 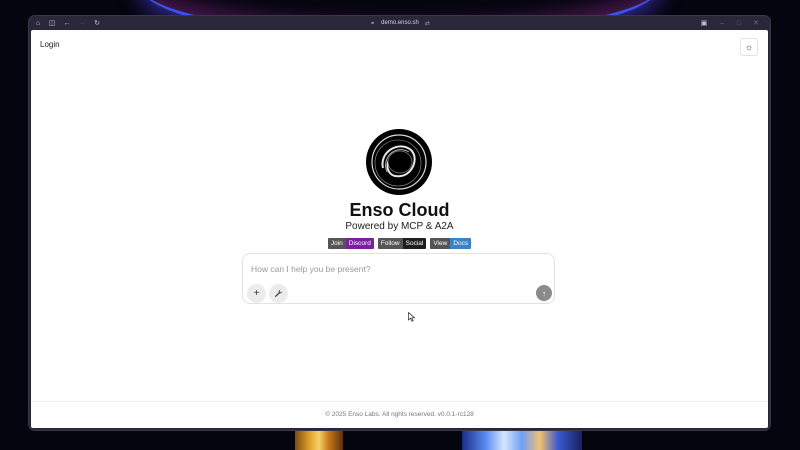 I want to click on mouse-cursor-icon, so click(x=412, y=317).